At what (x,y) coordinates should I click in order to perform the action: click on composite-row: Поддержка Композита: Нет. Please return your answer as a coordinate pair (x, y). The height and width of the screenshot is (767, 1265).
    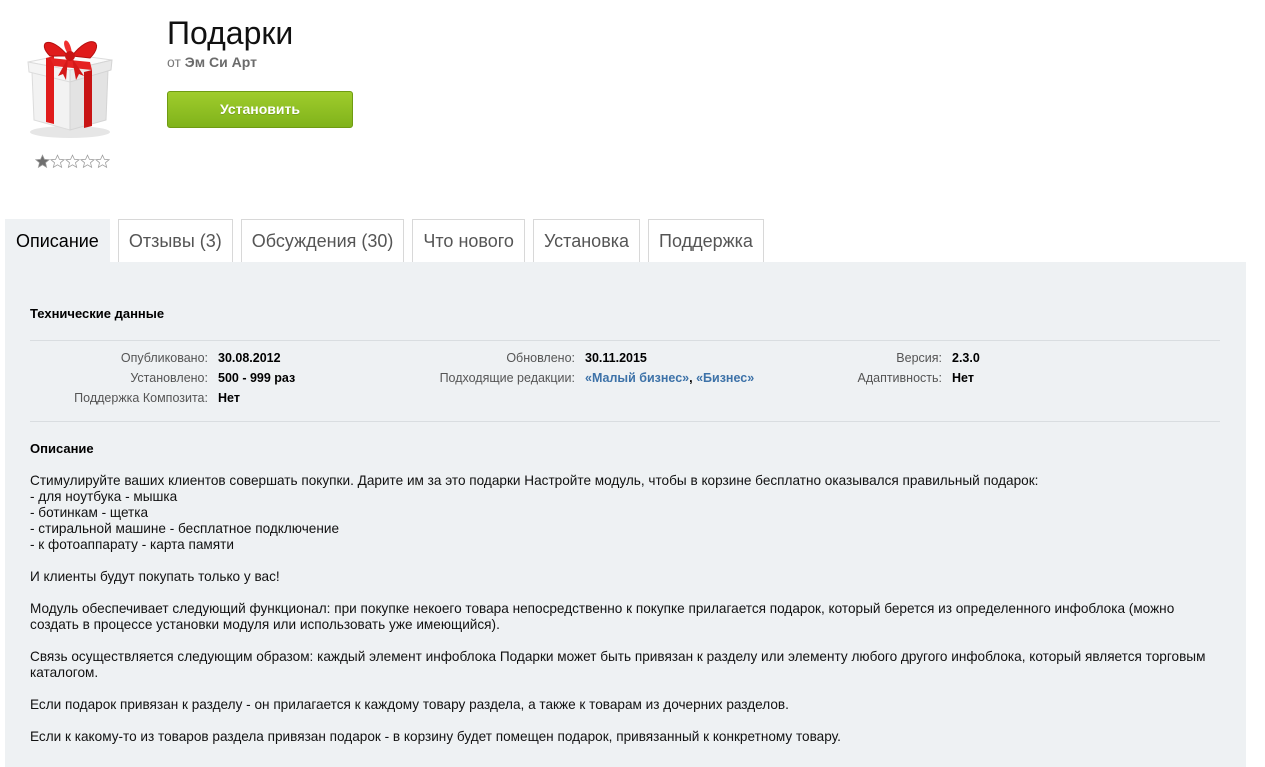
    Looking at the image, I should click on (135, 398).